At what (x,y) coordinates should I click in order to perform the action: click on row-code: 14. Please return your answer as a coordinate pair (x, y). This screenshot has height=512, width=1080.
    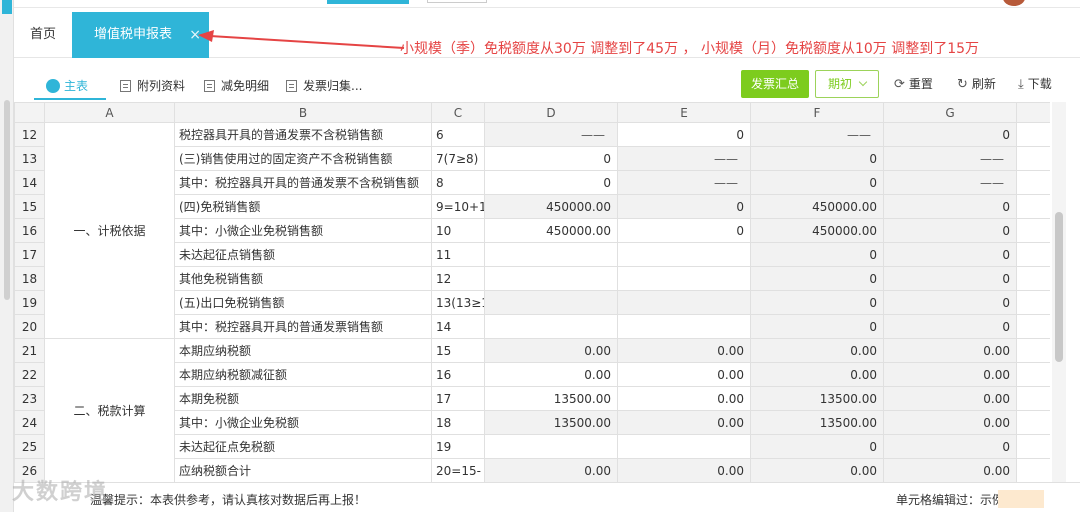
    Looking at the image, I should click on (458, 326).